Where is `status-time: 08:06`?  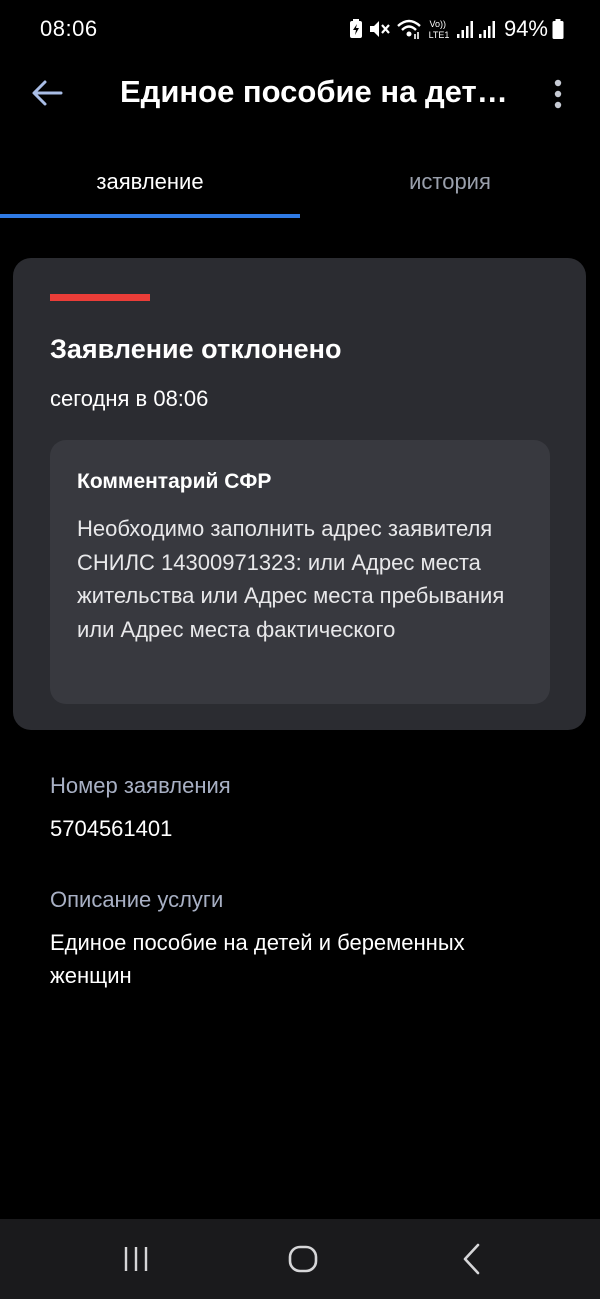 status-time: 08:06 is located at coordinates (69, 28).